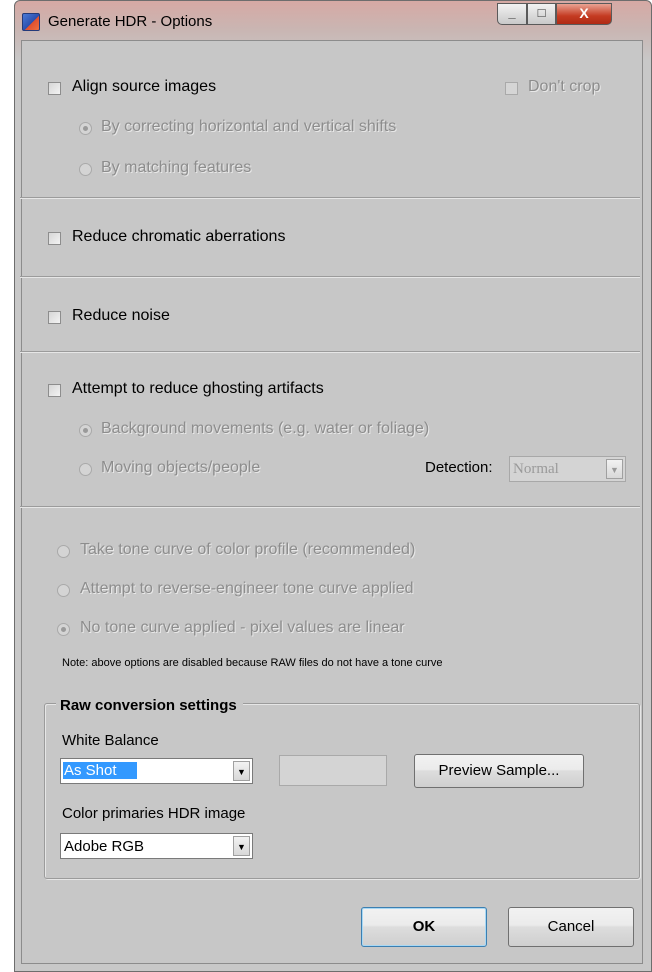 This screenshot has width=652, height=972. What do you see at coordinates (536, 469) in the screenshot?
I see `detection-value: Normal` at bounding box center [536, 469].